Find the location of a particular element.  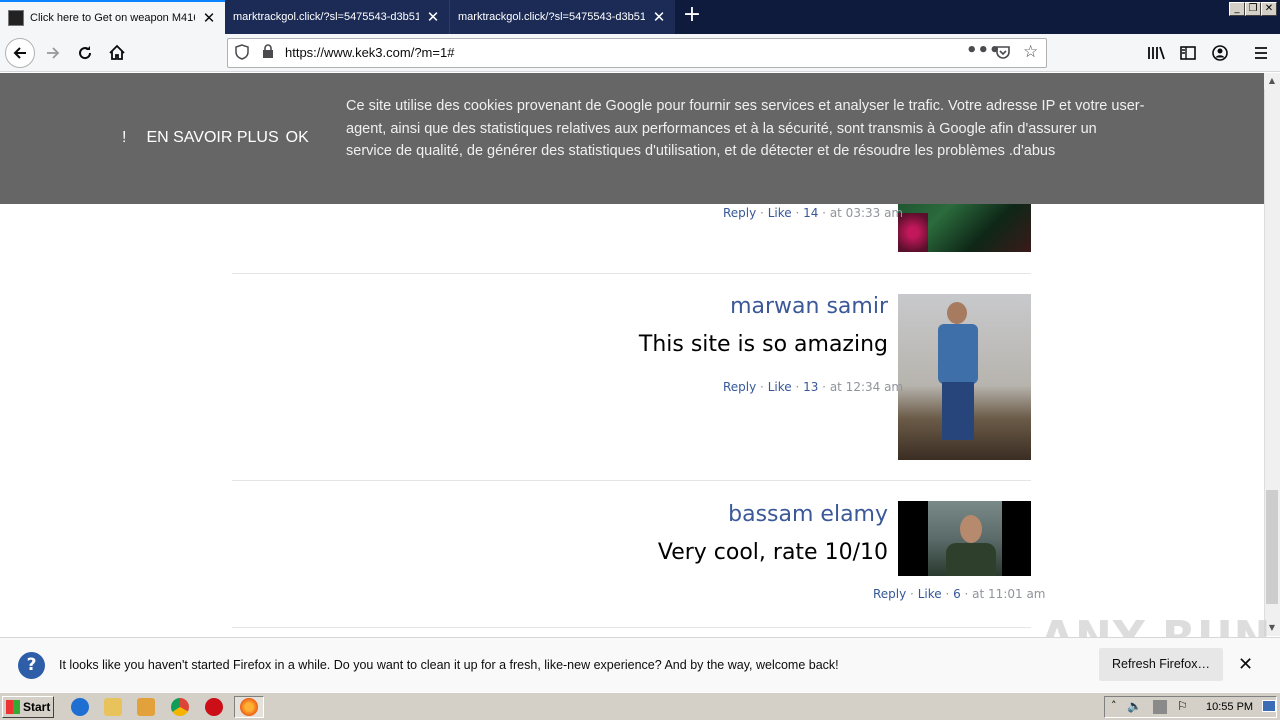

library-icon is located at coordinates (1156, 53).